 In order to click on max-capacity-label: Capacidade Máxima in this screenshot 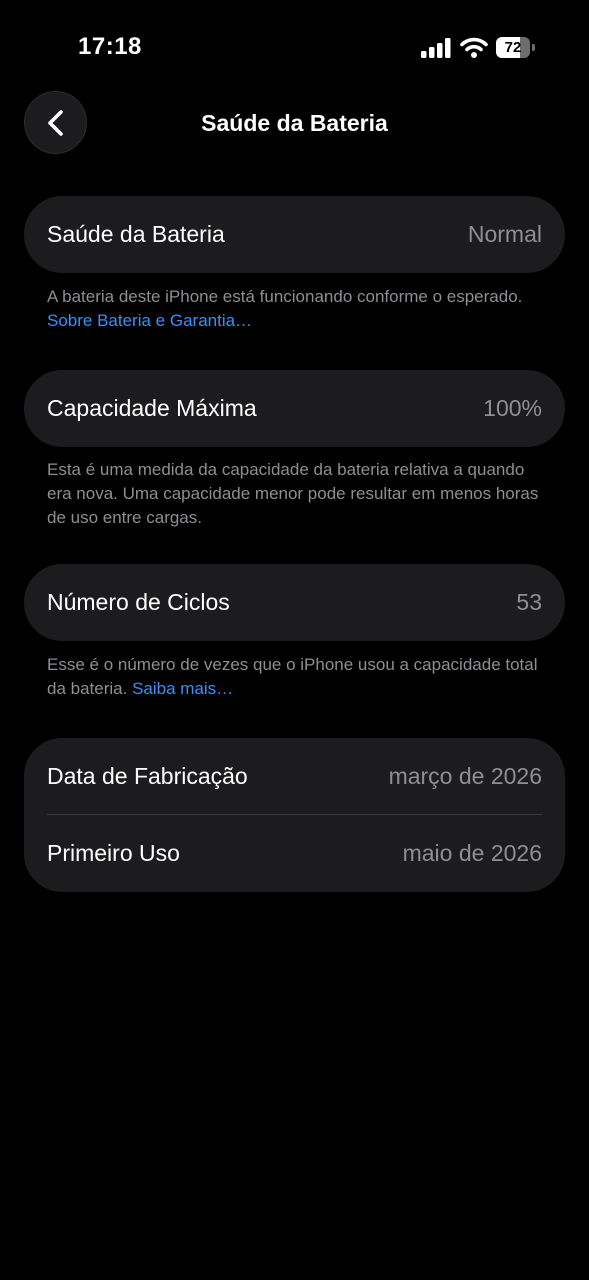, I will do `click(152, 408)`.